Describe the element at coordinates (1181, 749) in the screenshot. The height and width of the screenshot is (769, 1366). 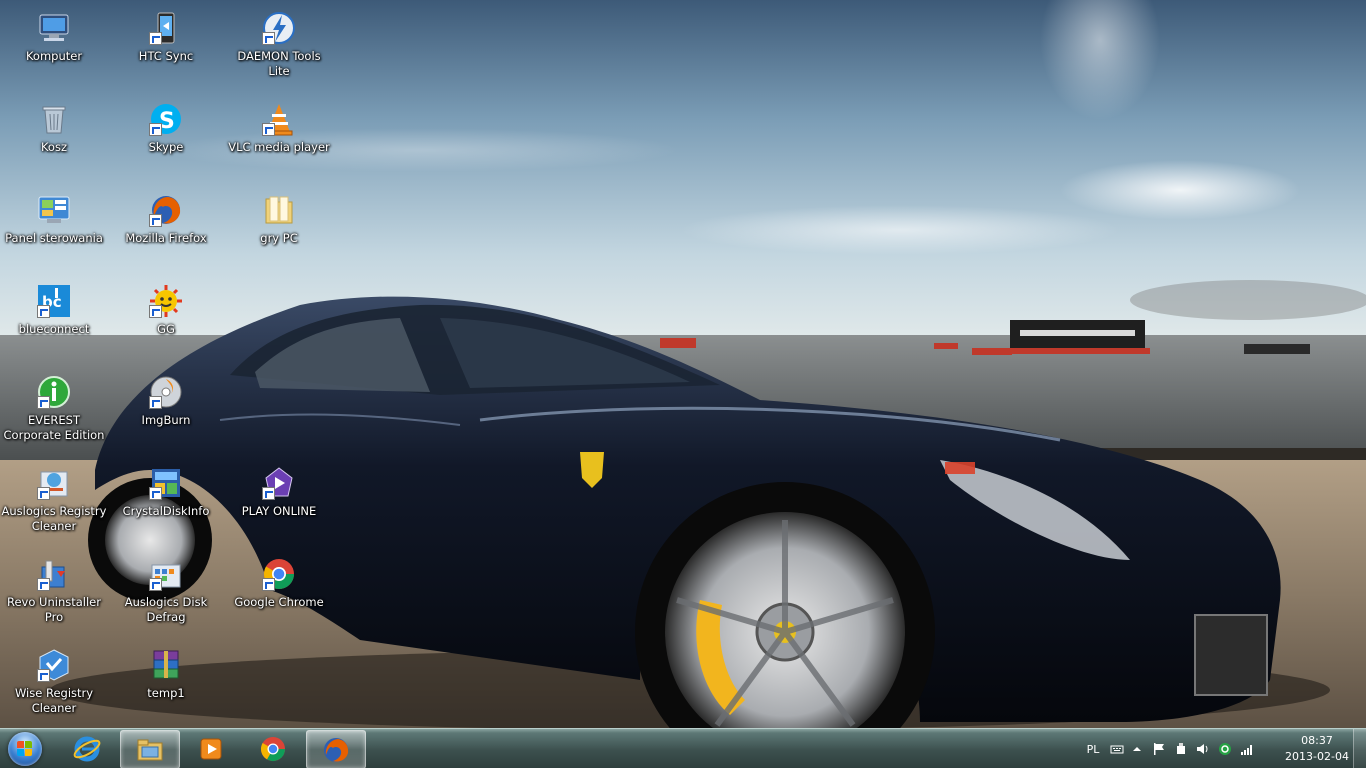
I see `usb-device-icon` at that location.